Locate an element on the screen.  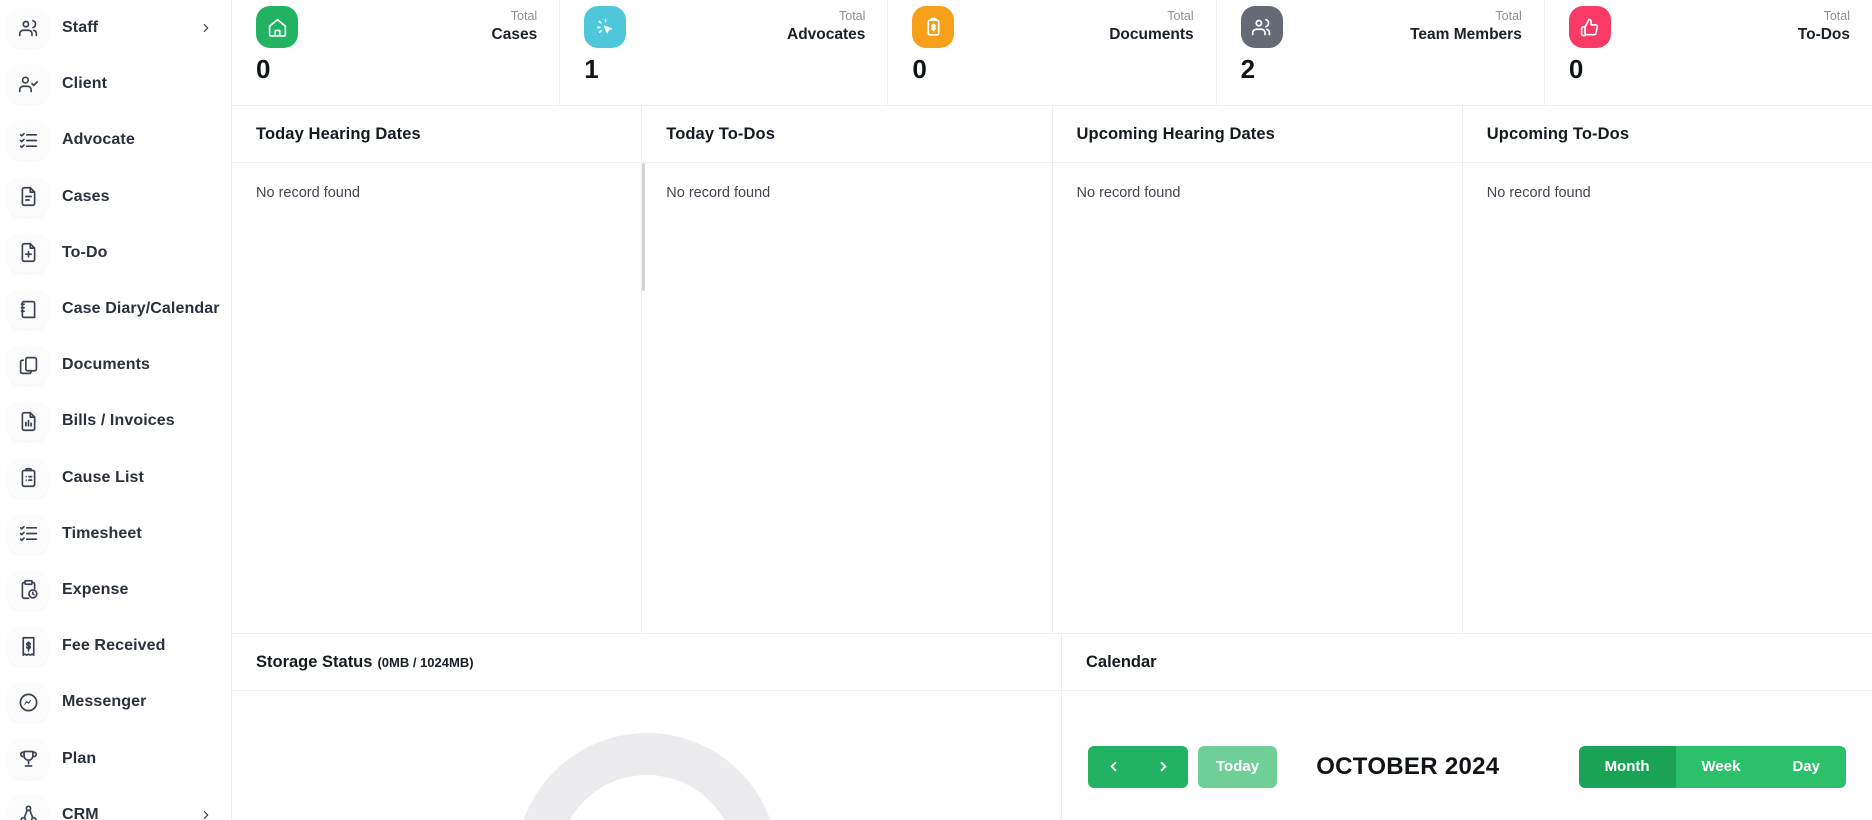
storage-status-body is located at coordinates (646, 755).